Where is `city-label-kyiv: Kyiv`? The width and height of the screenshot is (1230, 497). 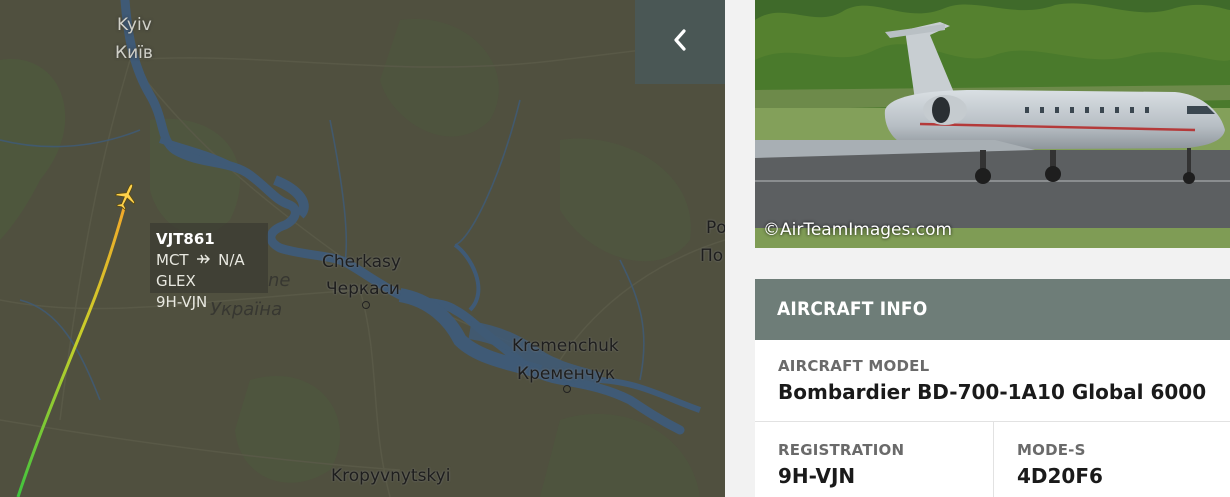
city-label-kyiv: Kyiv is located at coordinates (134, 25).